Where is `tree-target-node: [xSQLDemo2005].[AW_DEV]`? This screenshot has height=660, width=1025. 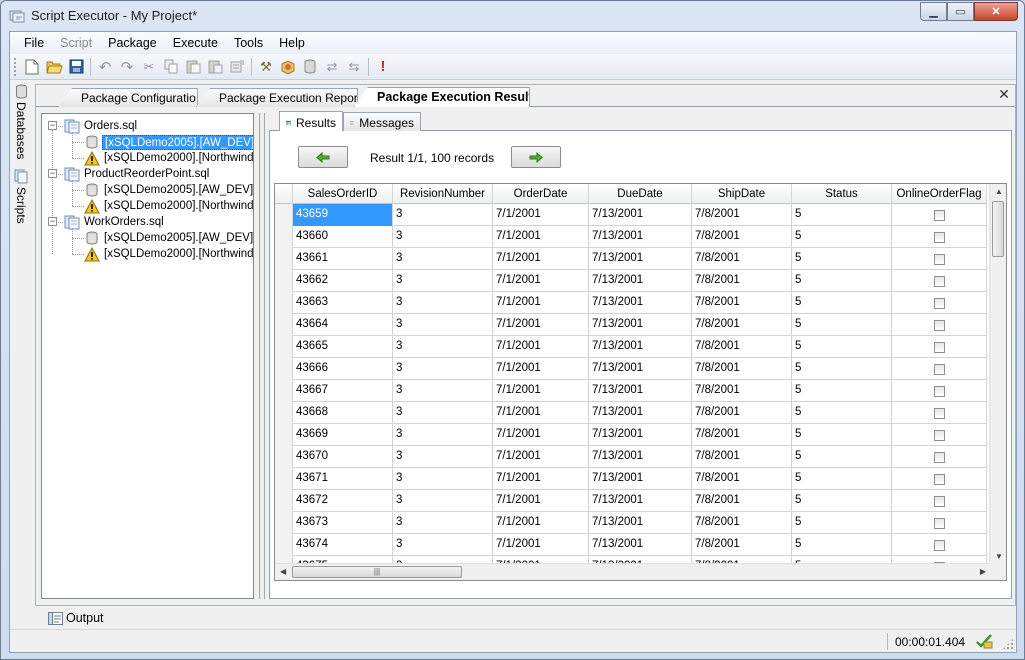 tree-target-node: [xSQLDemo2005].[AW_DEV] is located at coordinates (168, 238).